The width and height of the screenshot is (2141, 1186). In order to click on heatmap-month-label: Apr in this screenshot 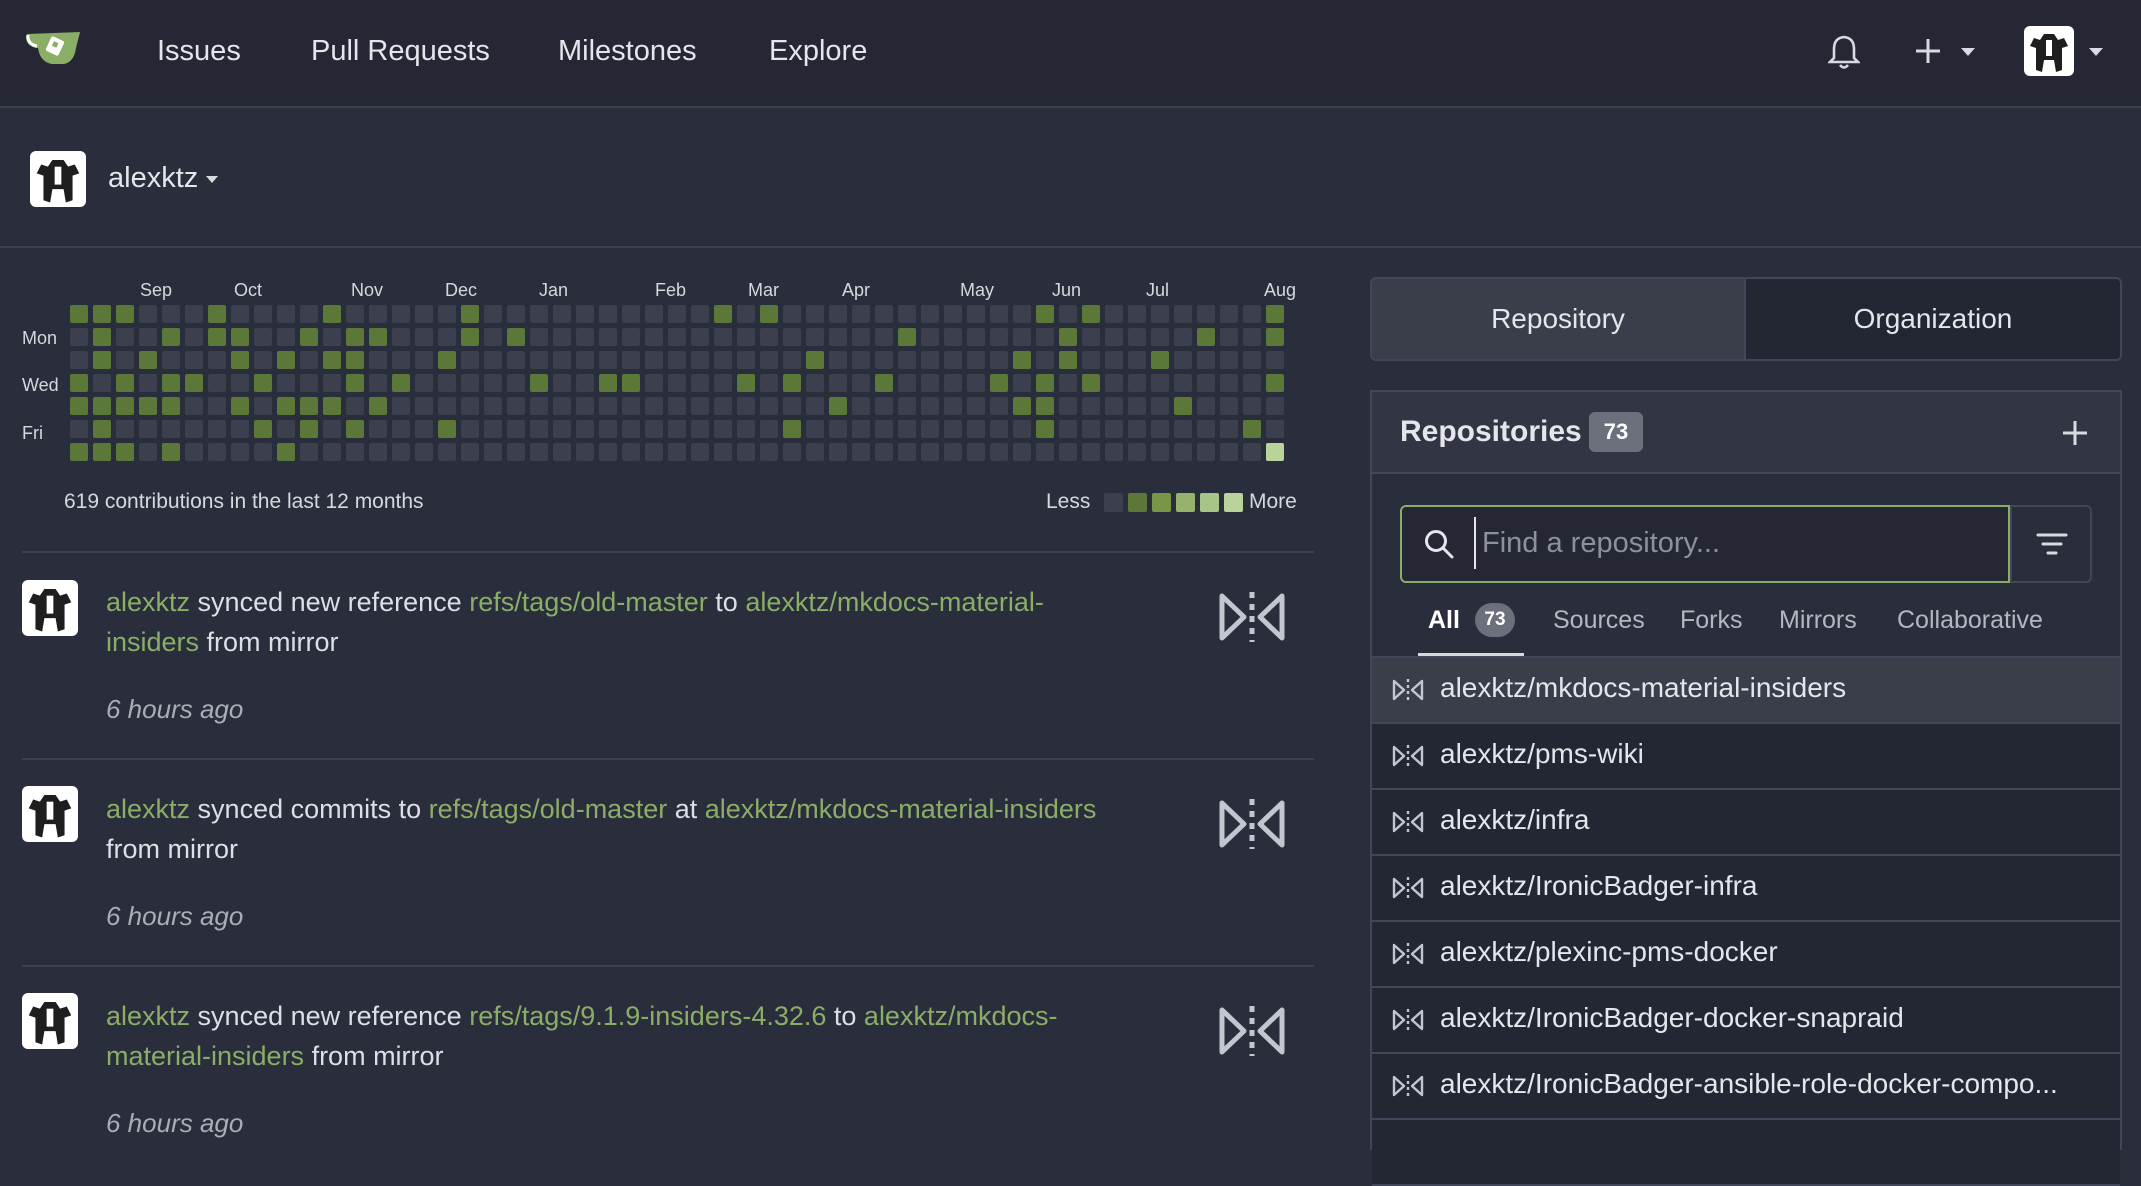, I will do `click(856, 290)`.